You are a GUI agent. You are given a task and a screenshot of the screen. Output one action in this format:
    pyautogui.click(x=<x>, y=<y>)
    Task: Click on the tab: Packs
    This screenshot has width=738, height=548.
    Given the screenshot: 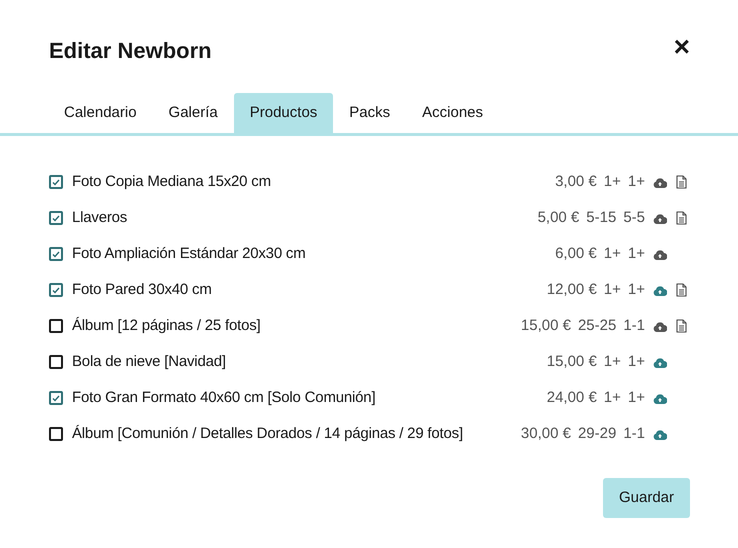 What is the action you would take?
    pyautogui.click(x=369, y=113)
    